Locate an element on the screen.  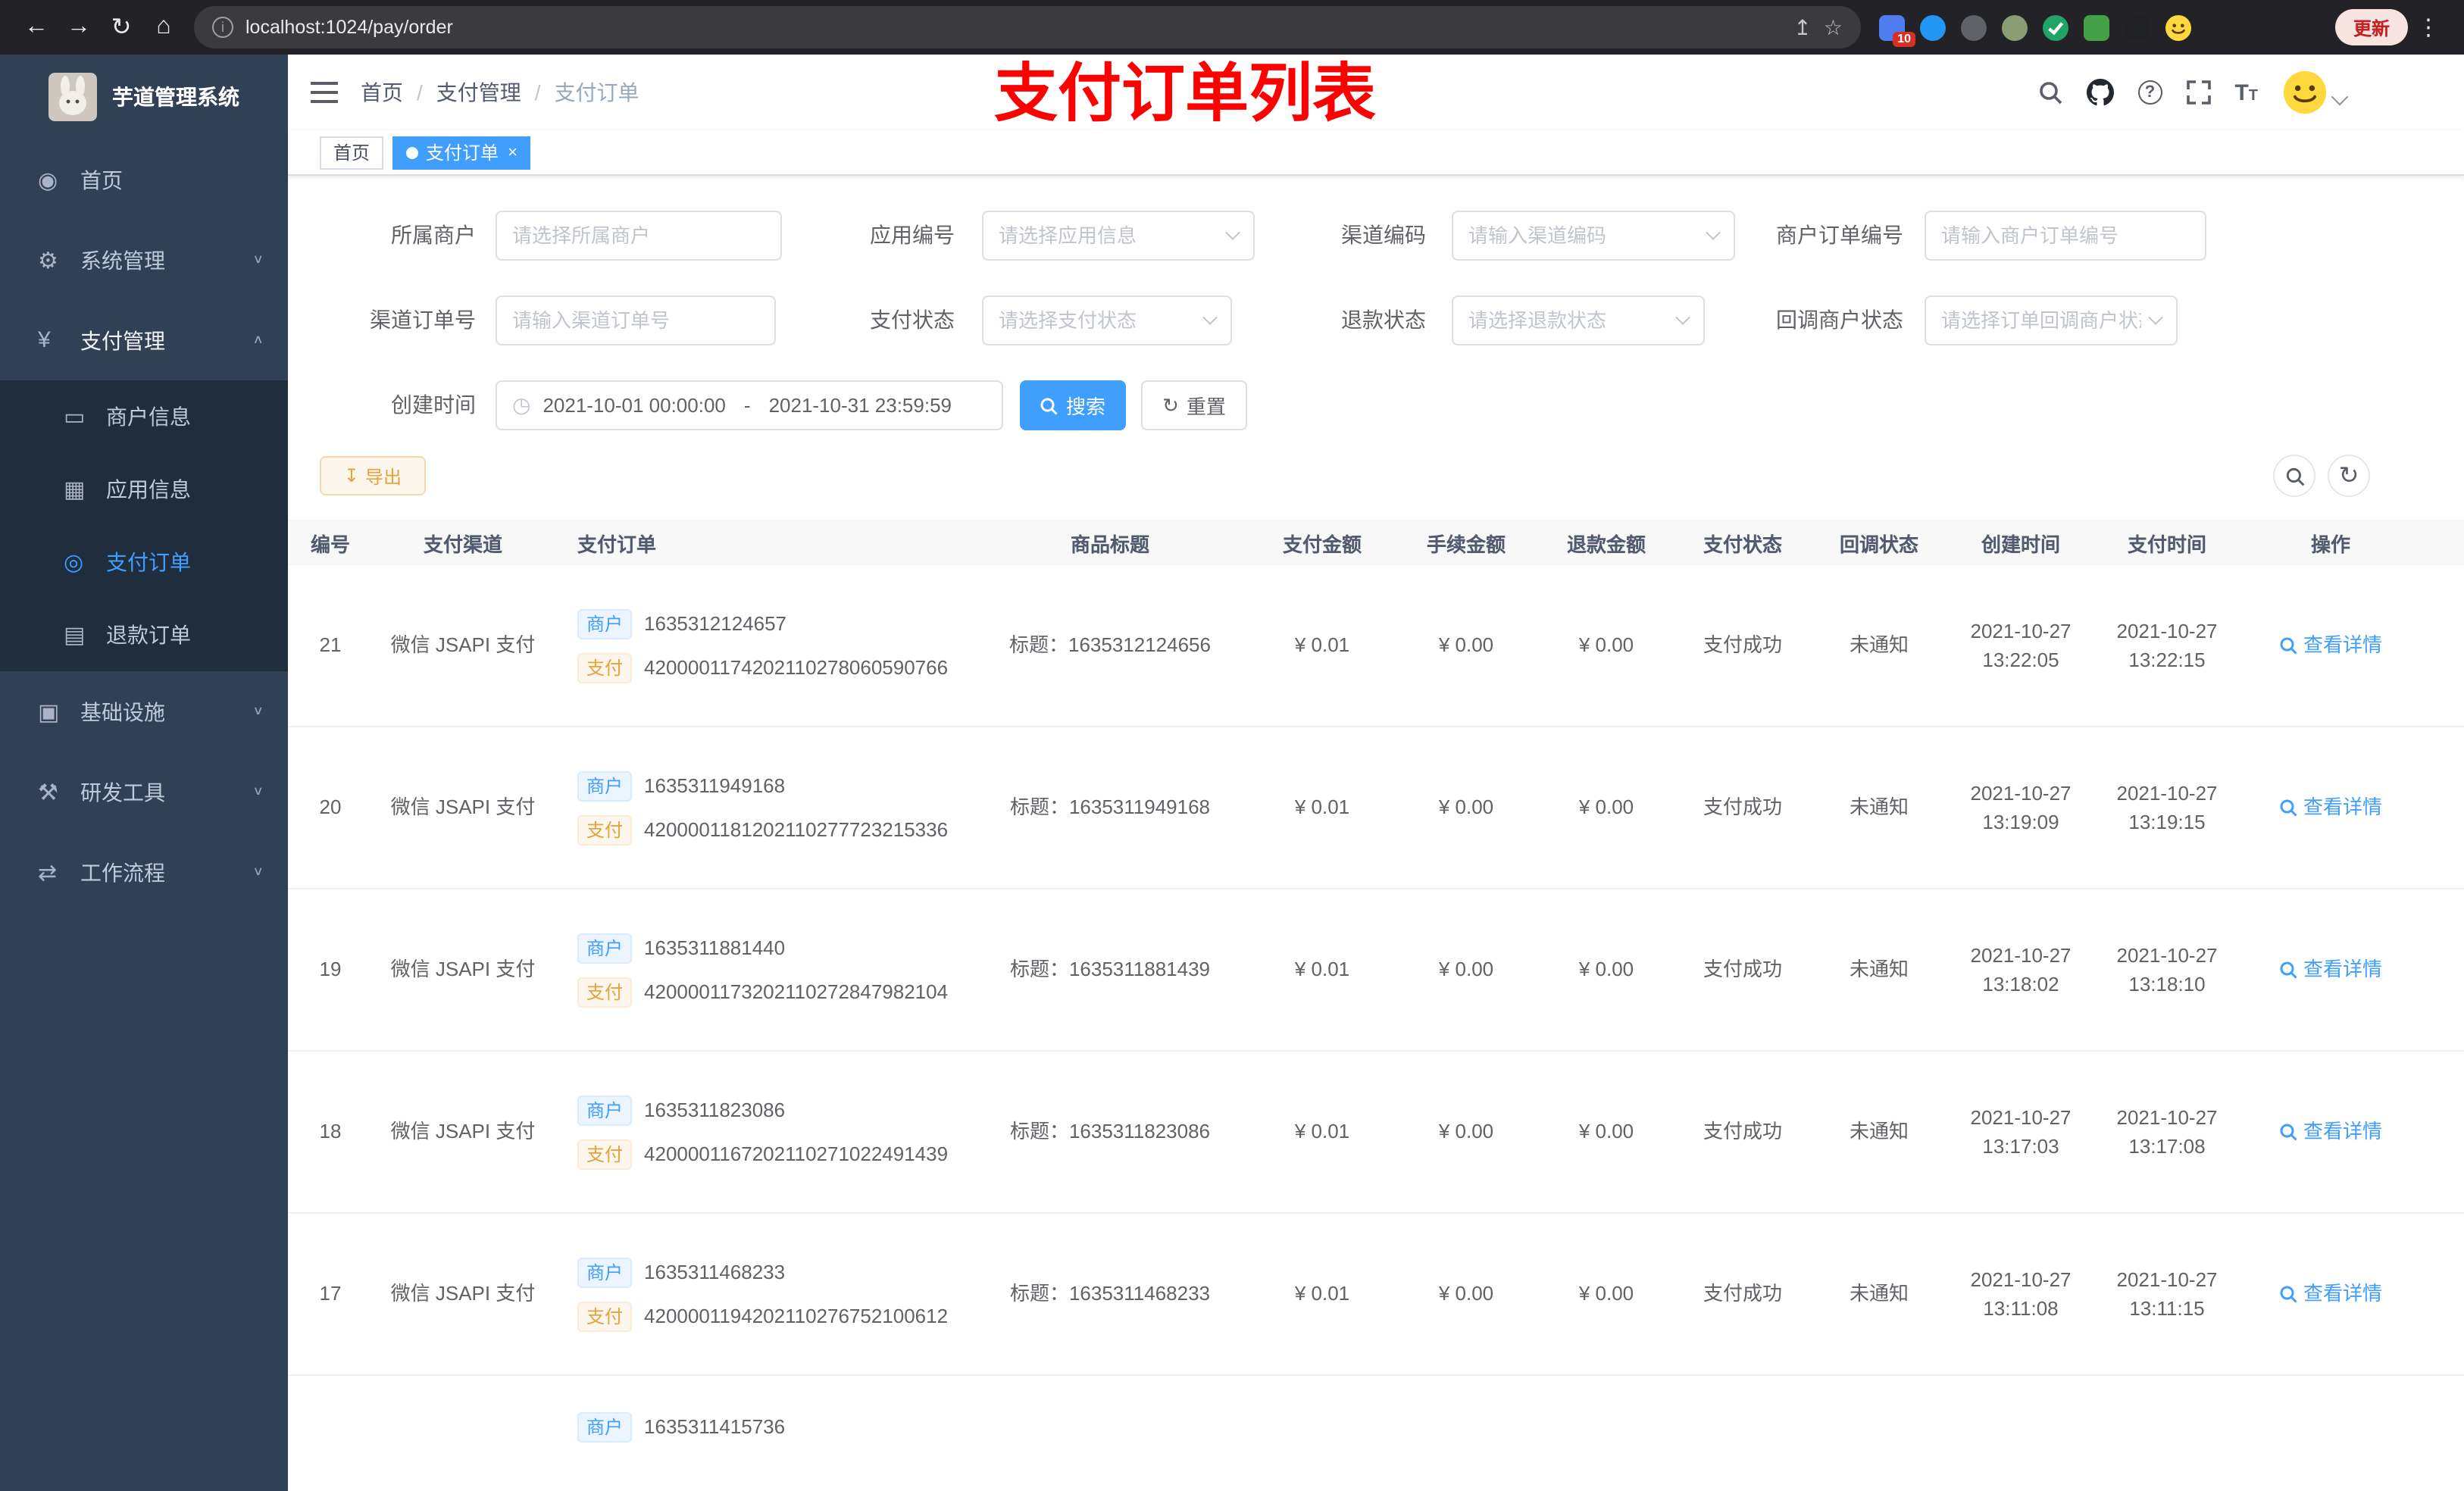
sidebar-item-payment: ¥ 支付管理 ∧ is located at coordinates (144, 340).